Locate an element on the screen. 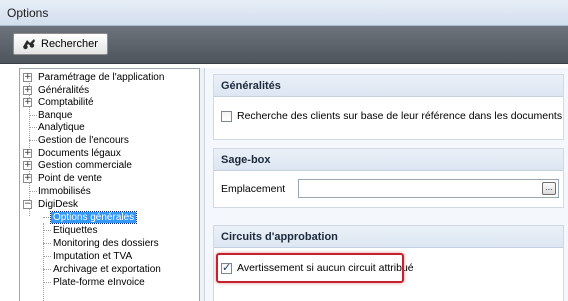  tree-item-point-de-vente: + Point de vente is located at coordinates (63, 178).